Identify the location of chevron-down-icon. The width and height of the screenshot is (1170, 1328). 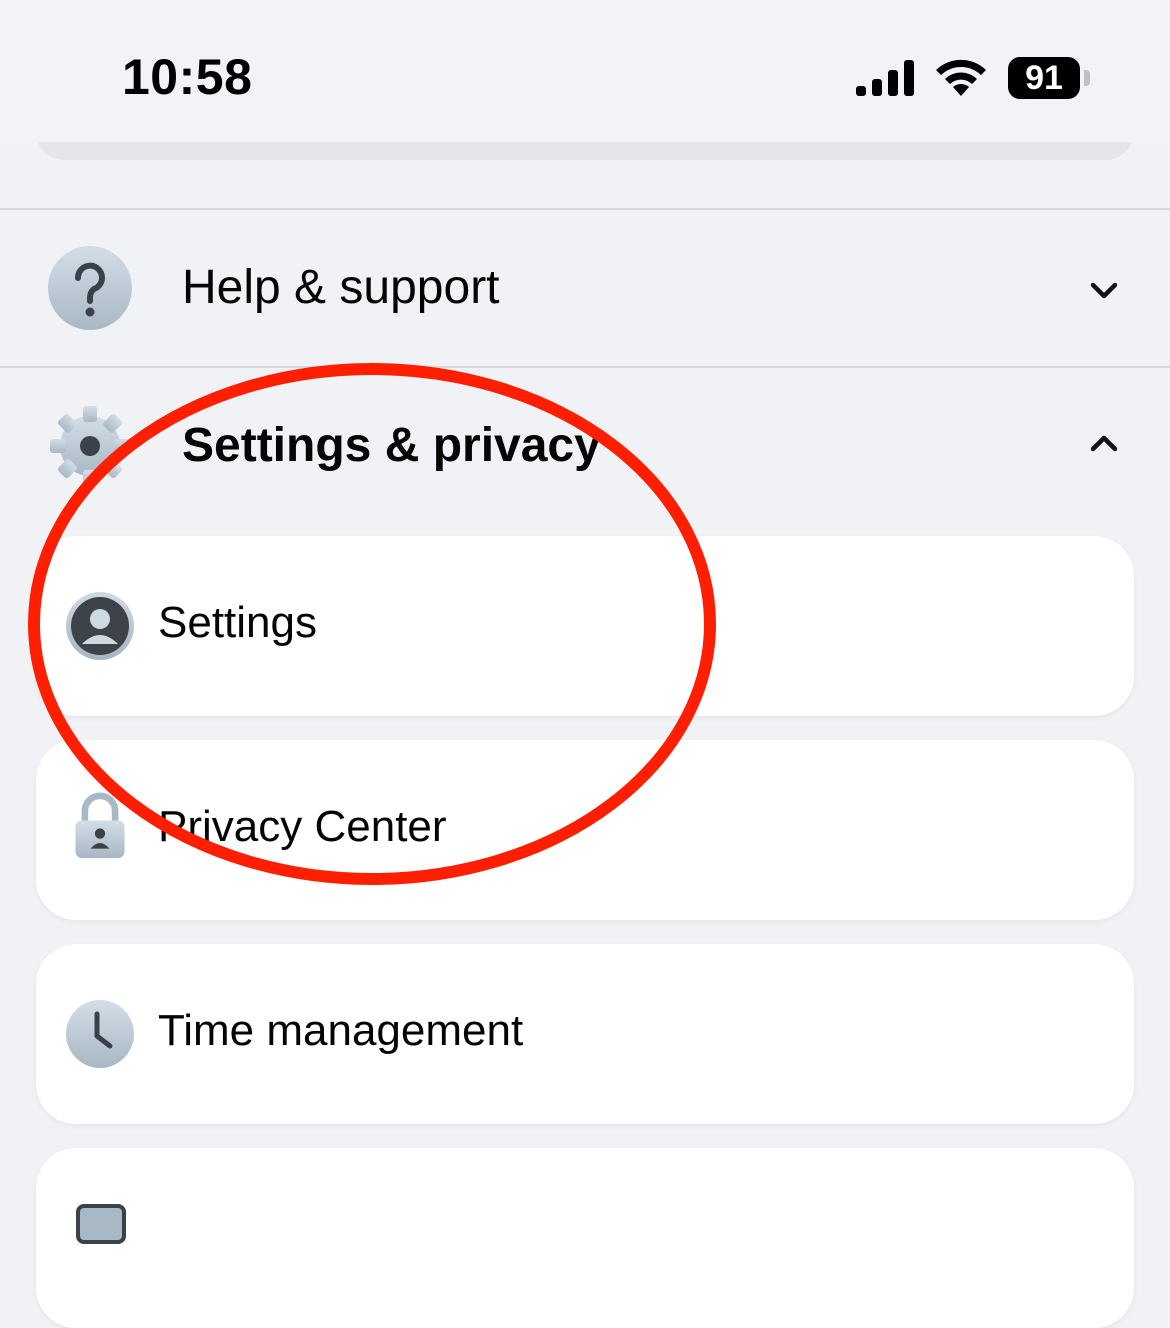
(1104, 290).